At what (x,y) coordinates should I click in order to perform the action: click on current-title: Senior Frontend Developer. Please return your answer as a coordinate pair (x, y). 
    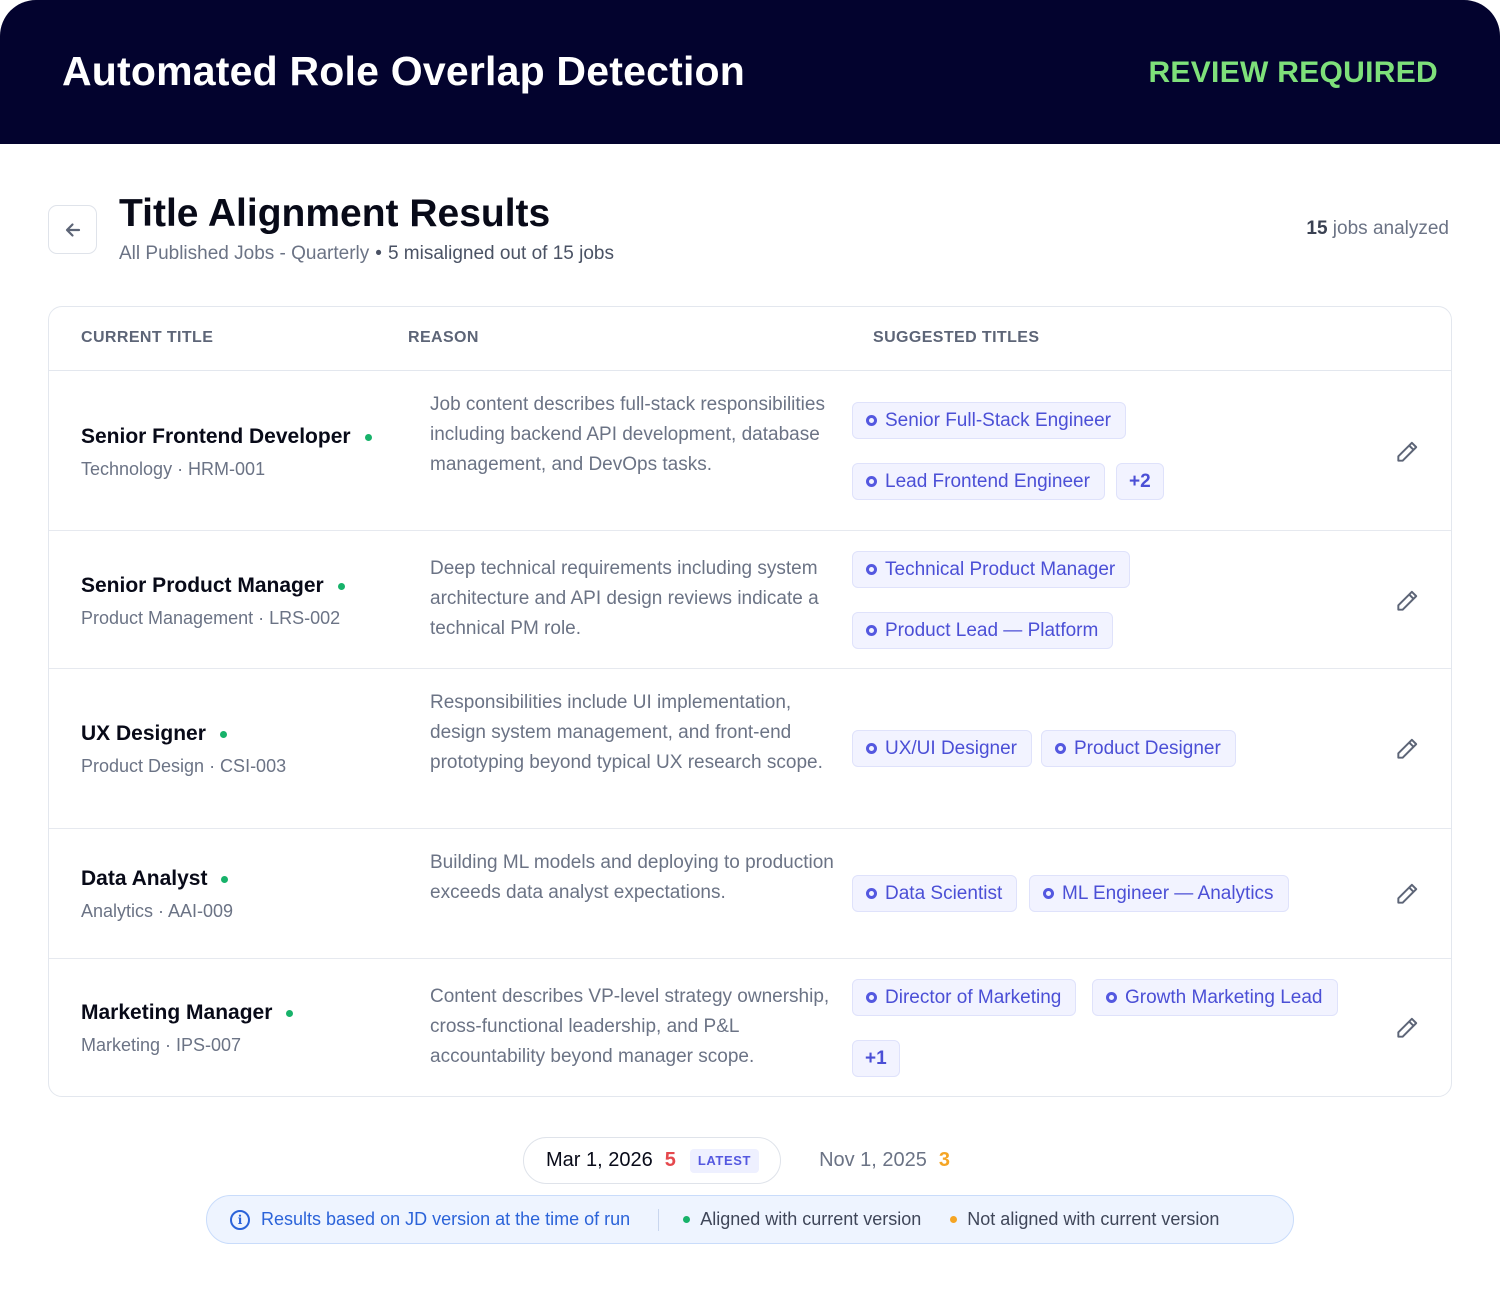
    Looking at the image, I should click on (226, 437).